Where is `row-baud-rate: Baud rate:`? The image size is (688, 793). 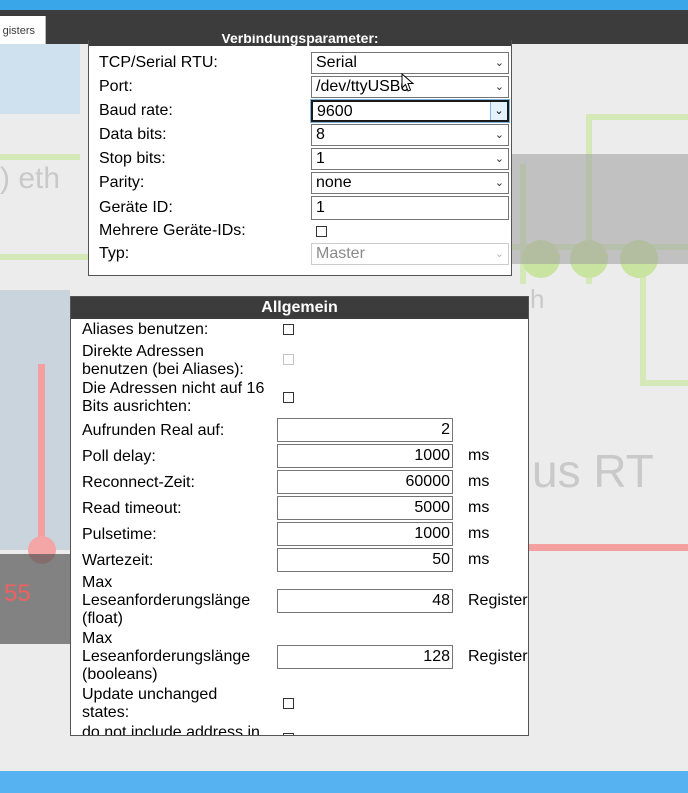 row-baud-rate: Baud rate: is located at coordinates (136, 111).